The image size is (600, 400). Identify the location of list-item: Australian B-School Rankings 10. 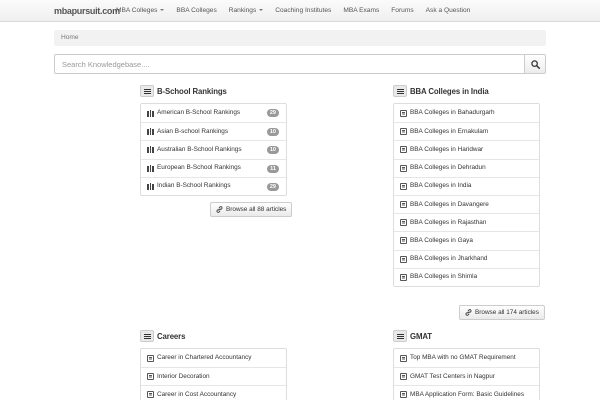
(213, 149).